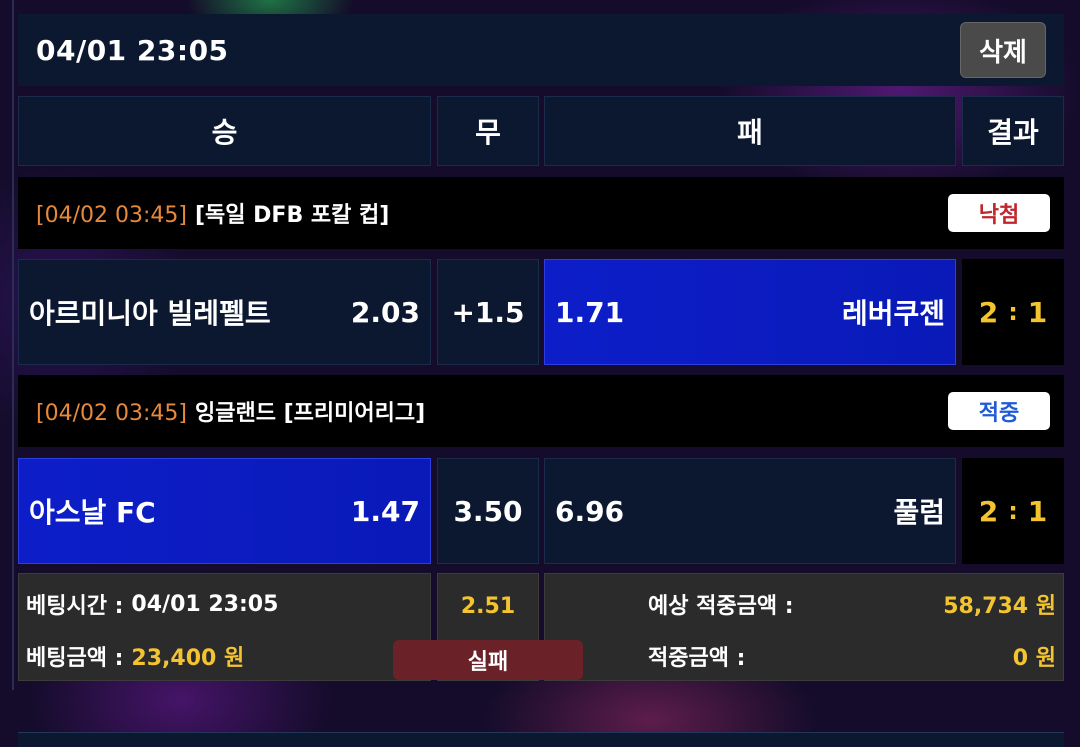  I want to click on draw-odds: 3.50, so click(488, 511).